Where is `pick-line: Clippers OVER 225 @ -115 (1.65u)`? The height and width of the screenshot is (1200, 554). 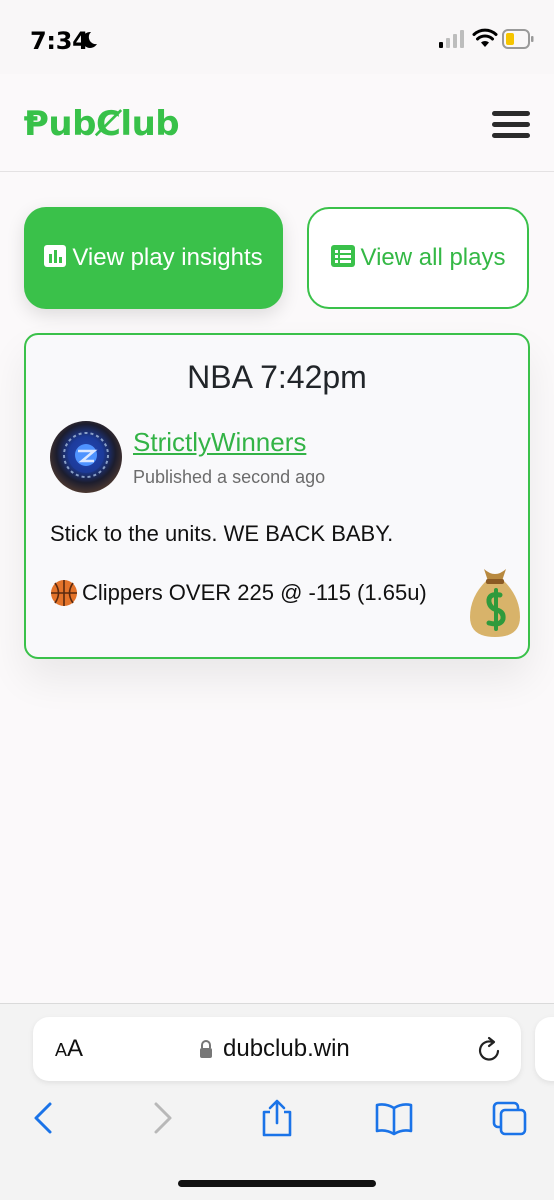
pick-line: Clippers OVER 225 @ -115 (1.65u) is located at coordinates (238, 593).